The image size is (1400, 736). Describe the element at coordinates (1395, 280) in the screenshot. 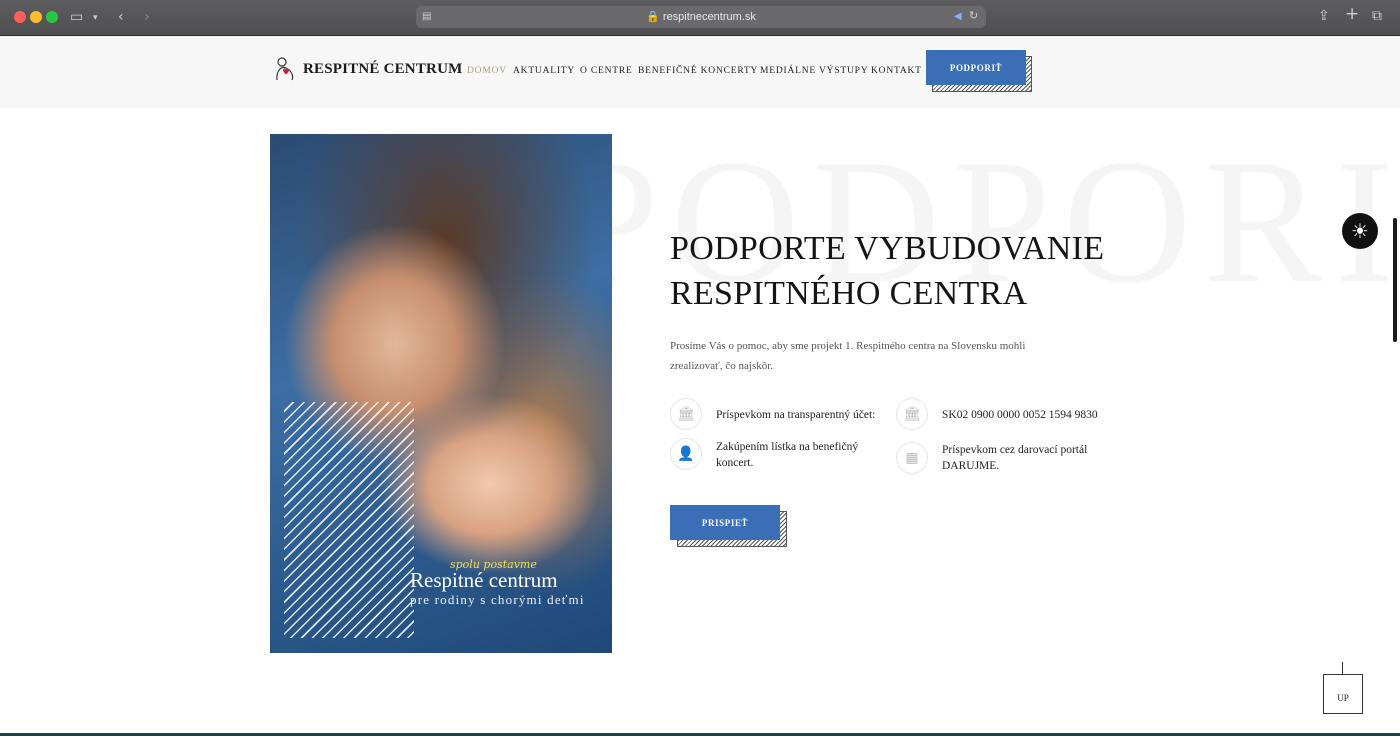

I see `scrollbar-thumb` at that location.